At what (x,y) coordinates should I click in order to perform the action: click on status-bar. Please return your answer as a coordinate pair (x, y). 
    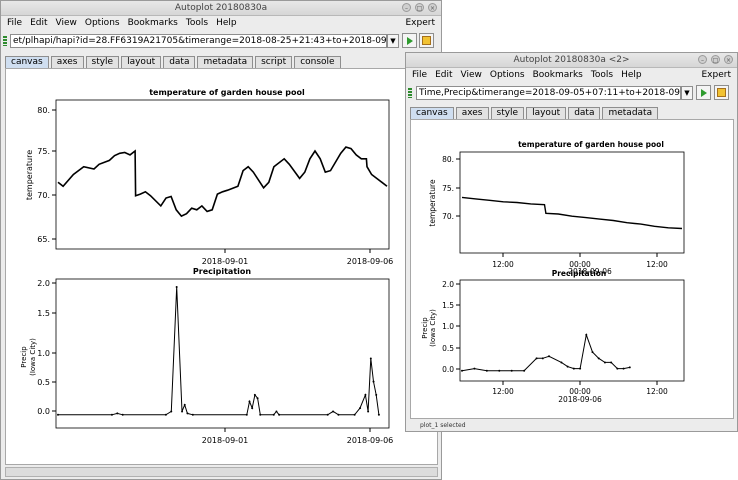
    Looking at the image, I should click on (221, 472).